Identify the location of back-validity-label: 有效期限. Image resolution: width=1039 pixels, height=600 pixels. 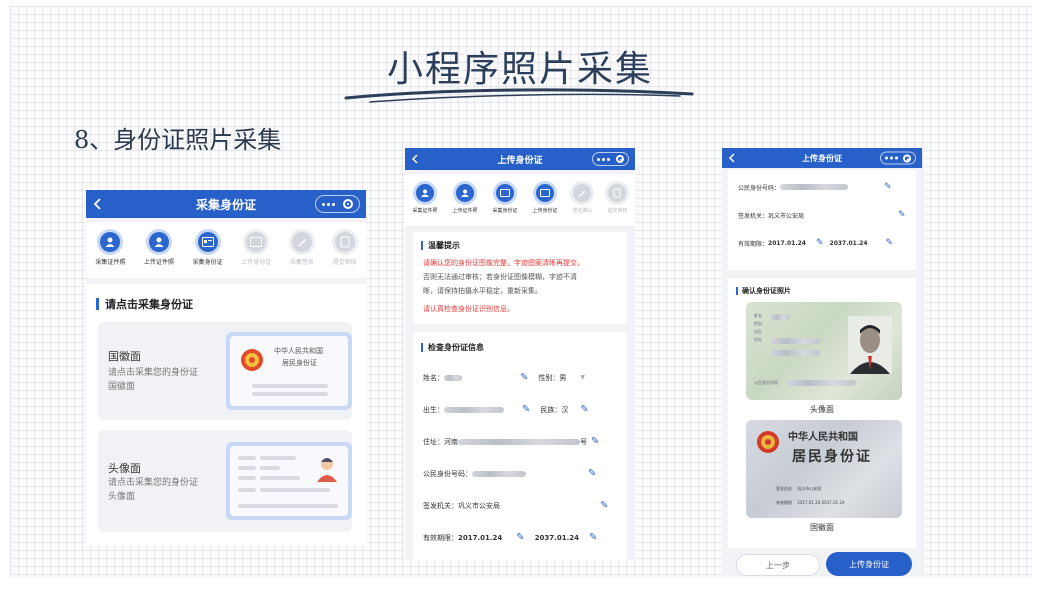
(784, 502).